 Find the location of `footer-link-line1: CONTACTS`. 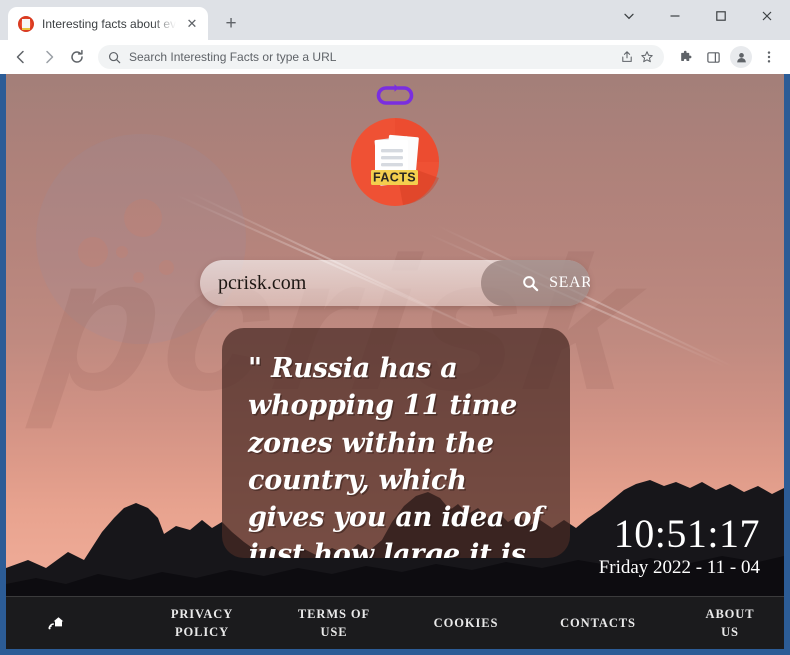

footer-link-line1: CONTACTS is located at coordinates (598, 622).